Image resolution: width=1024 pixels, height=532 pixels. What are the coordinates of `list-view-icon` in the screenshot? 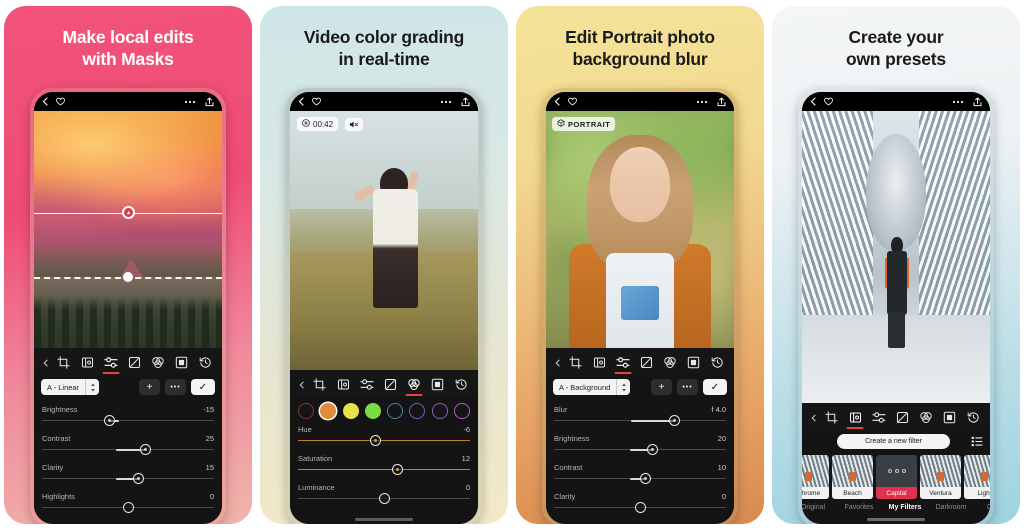 It's located at (977, 441).